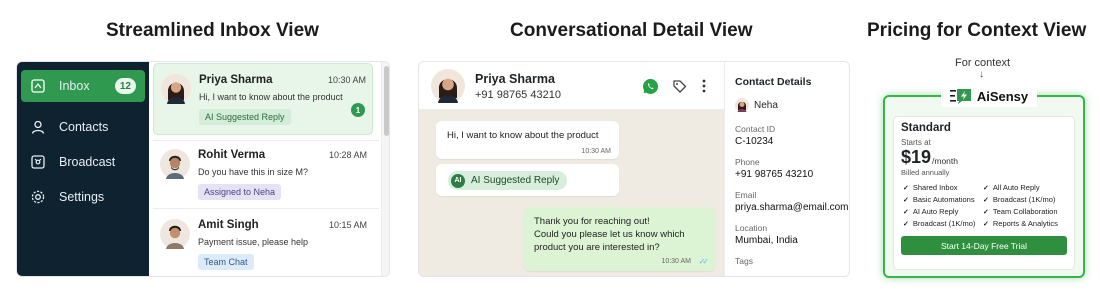 The height and width of the screenshot is (300, 1100). Describe the element at coordinates (385, 169) in the screenshot. I see `scrollbar` at that location.